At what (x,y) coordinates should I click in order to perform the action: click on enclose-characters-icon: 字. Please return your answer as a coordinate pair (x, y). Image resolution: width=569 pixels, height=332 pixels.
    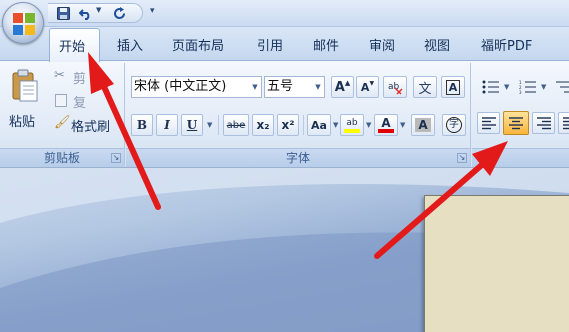
    Looking at the image, I should click on (454, 125).